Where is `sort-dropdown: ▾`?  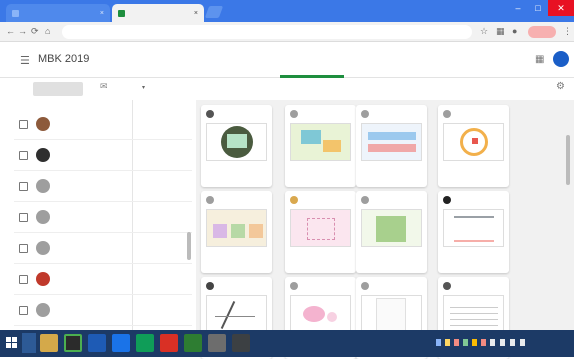
sort-dropdown: ▾ is located at coordinates (143, 87).